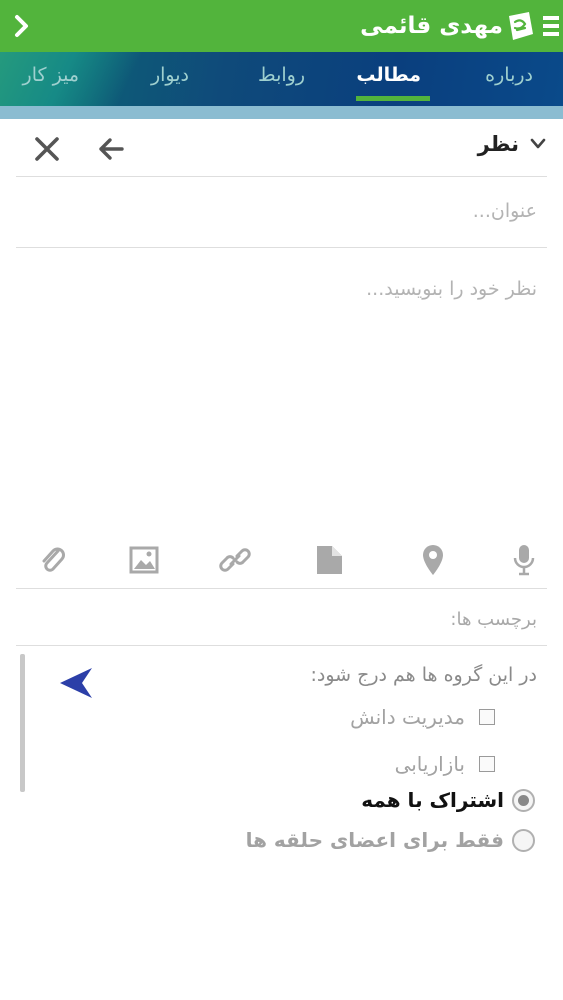 The image size is (563, 1000). Describe the element at coordinates (281, 26) in the screenshot. I see `top-bar: مهدی قائمی` at that location.